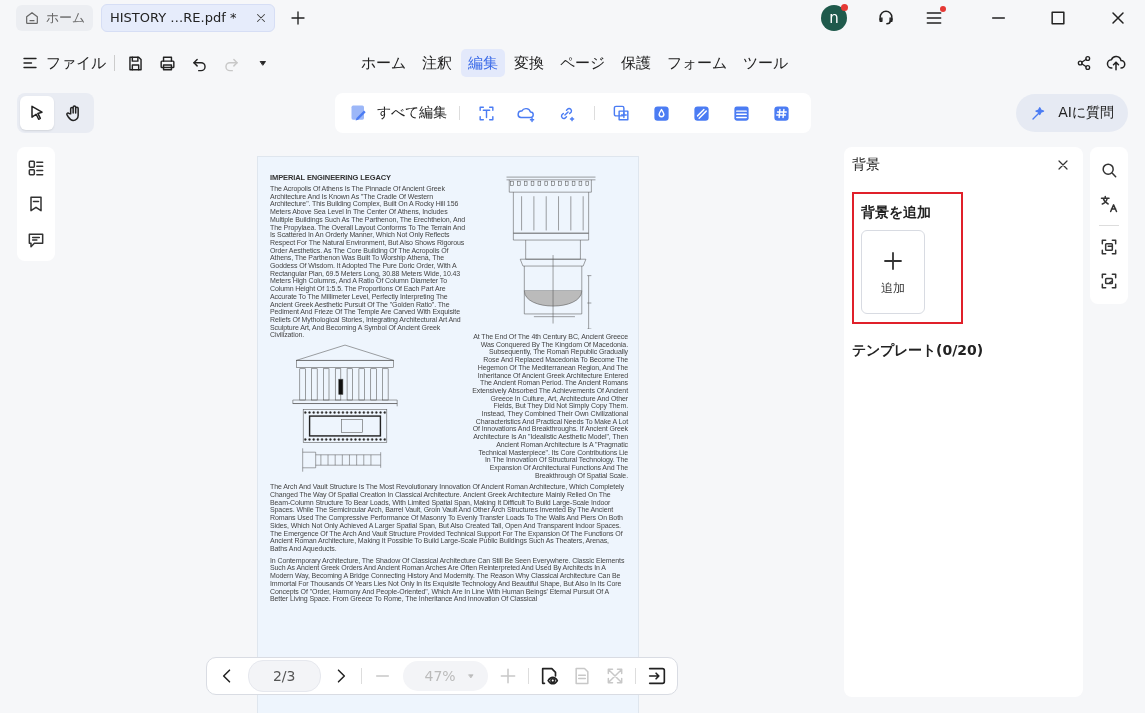 This screenshot has height=713, width=1145. I want to click on text-box-icon, so click(486, 113).